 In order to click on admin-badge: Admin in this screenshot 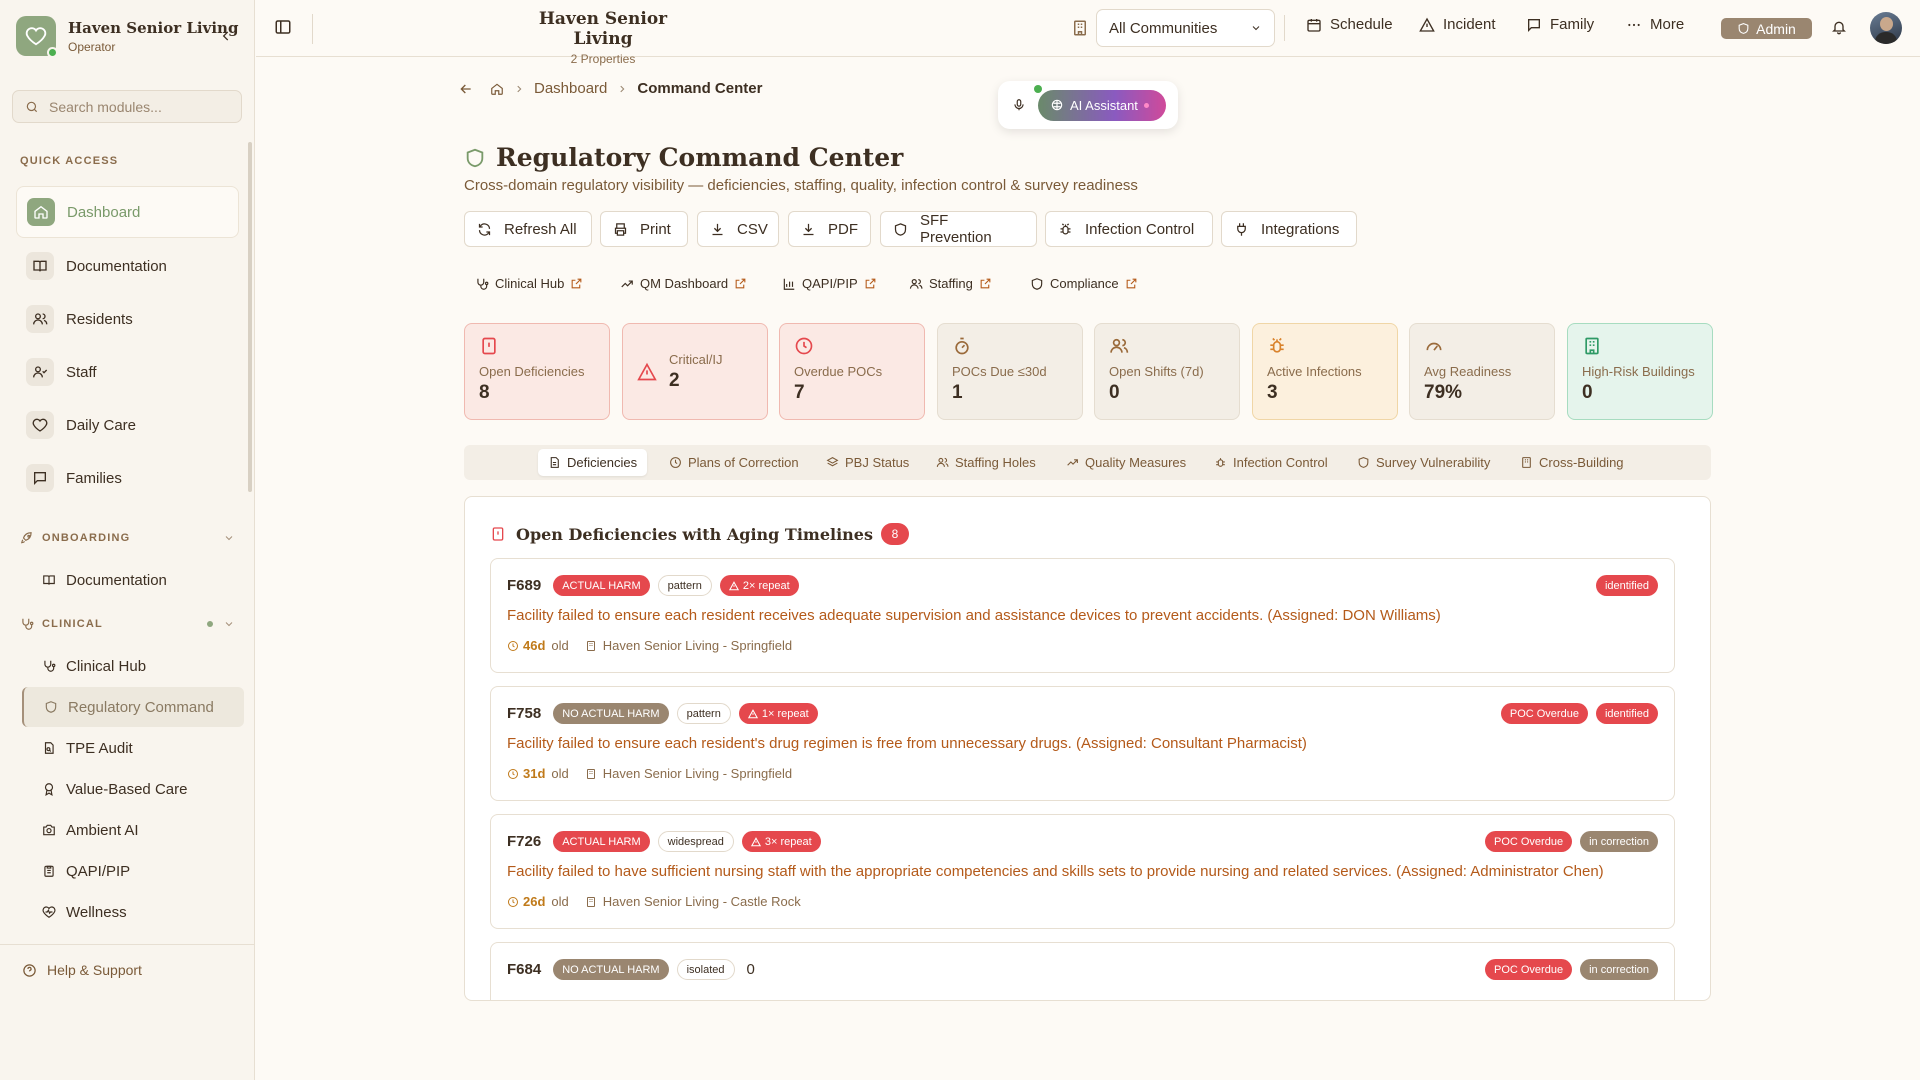, I will do `click(1766, 28)`.